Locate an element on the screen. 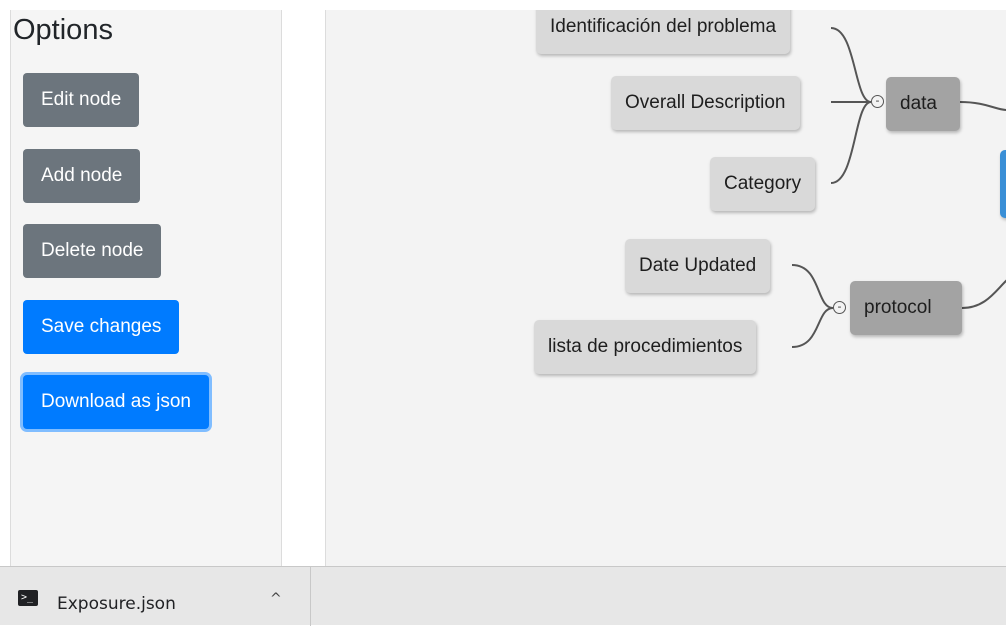  connector-date-updated is located at coordinates (812, 286).